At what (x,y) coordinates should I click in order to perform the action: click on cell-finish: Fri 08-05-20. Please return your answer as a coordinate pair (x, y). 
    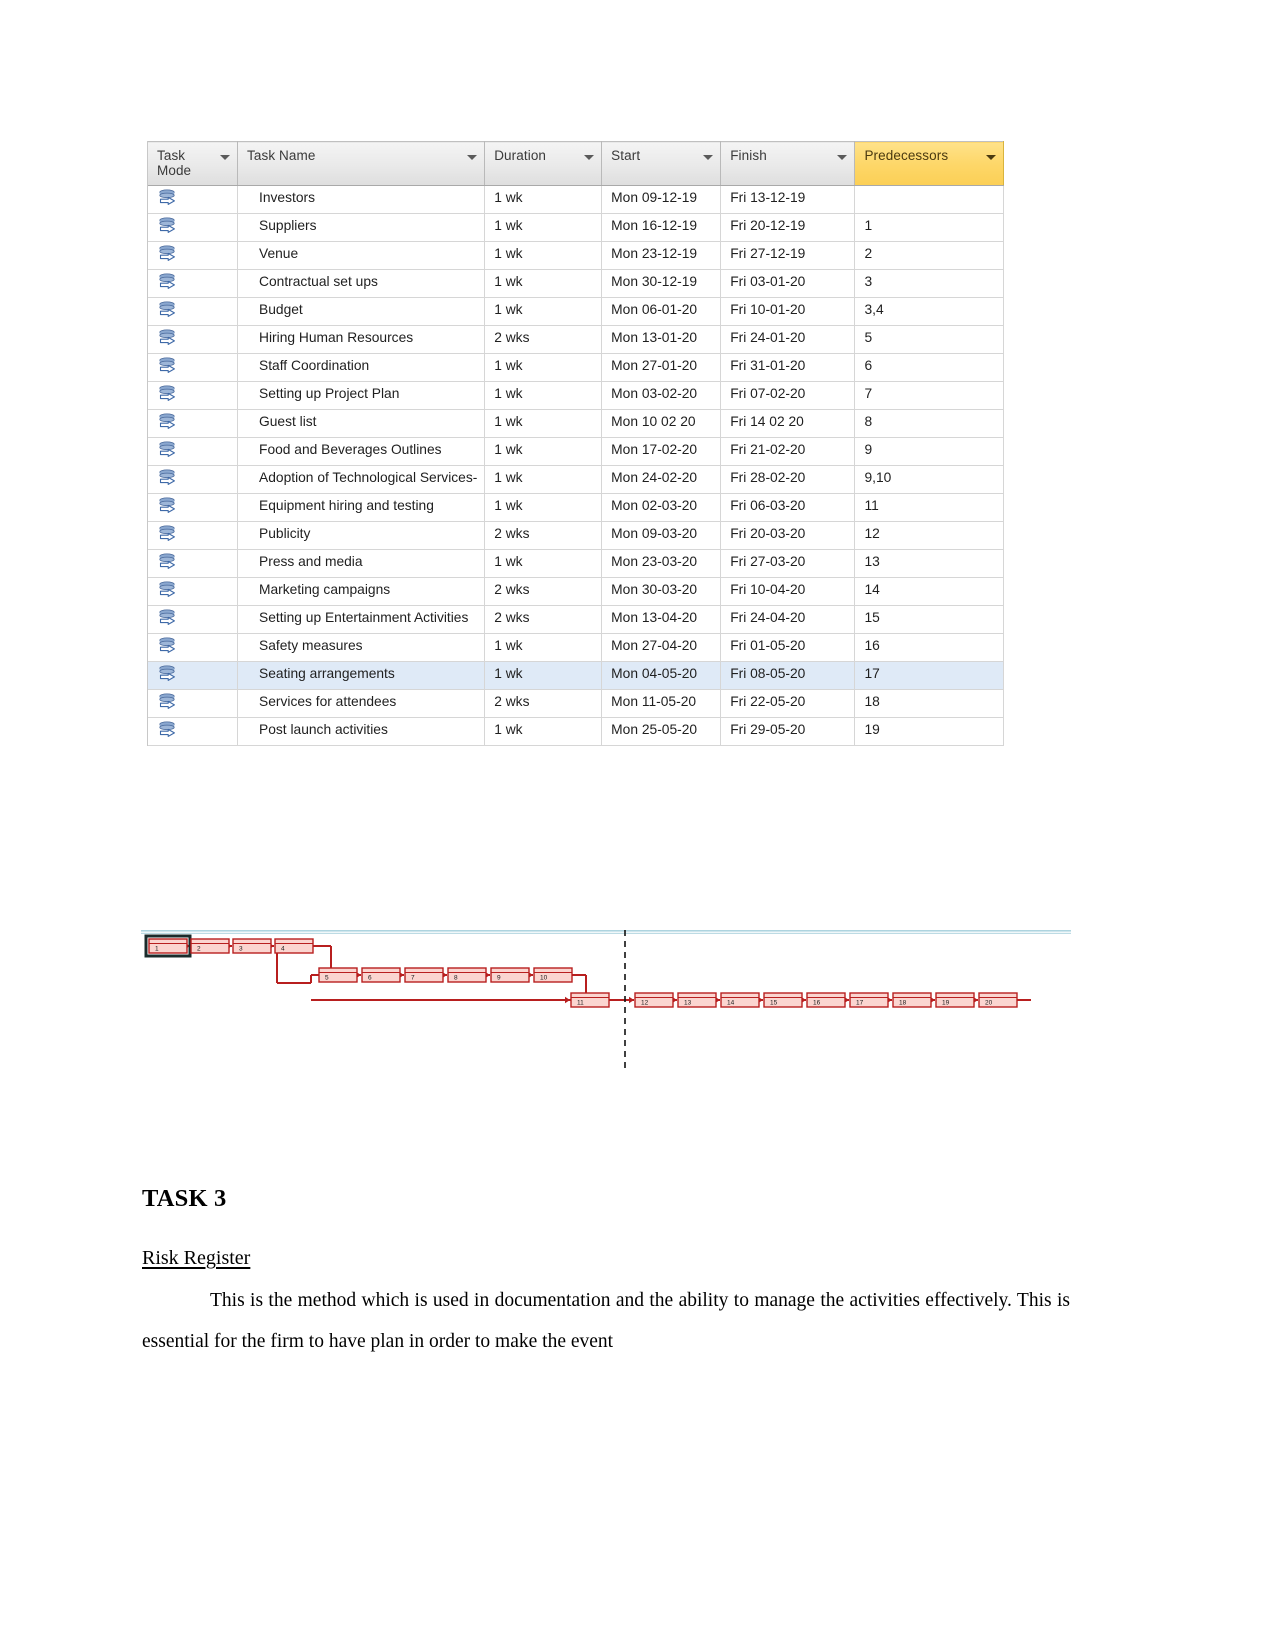
    Looking at the image, I should click on (788, 675).